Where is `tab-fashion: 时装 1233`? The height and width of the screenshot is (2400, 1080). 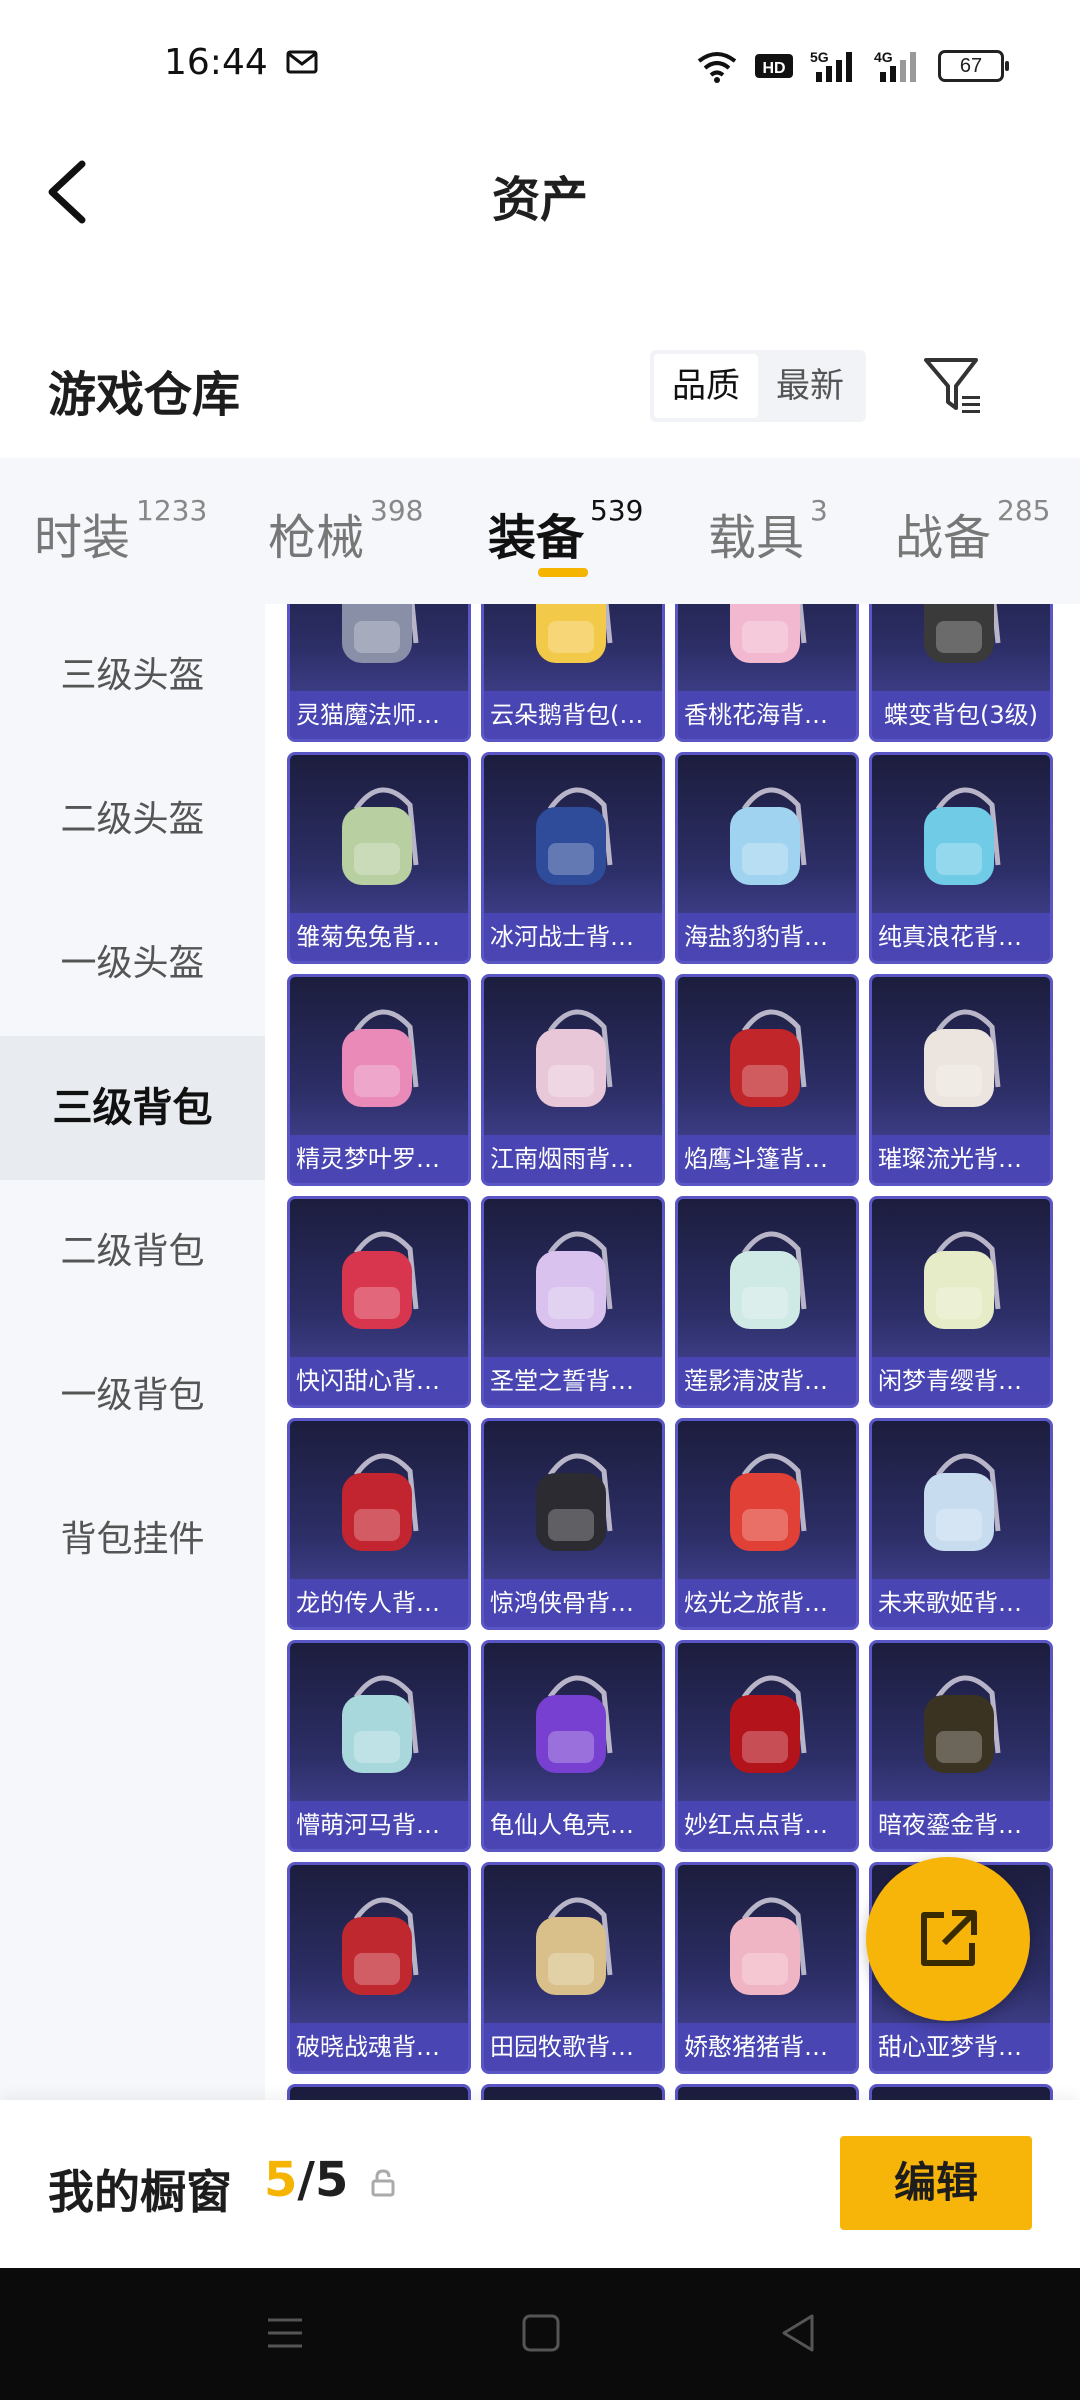 tab-fashion: 时装 1233 is located at coordinates (120, 531).